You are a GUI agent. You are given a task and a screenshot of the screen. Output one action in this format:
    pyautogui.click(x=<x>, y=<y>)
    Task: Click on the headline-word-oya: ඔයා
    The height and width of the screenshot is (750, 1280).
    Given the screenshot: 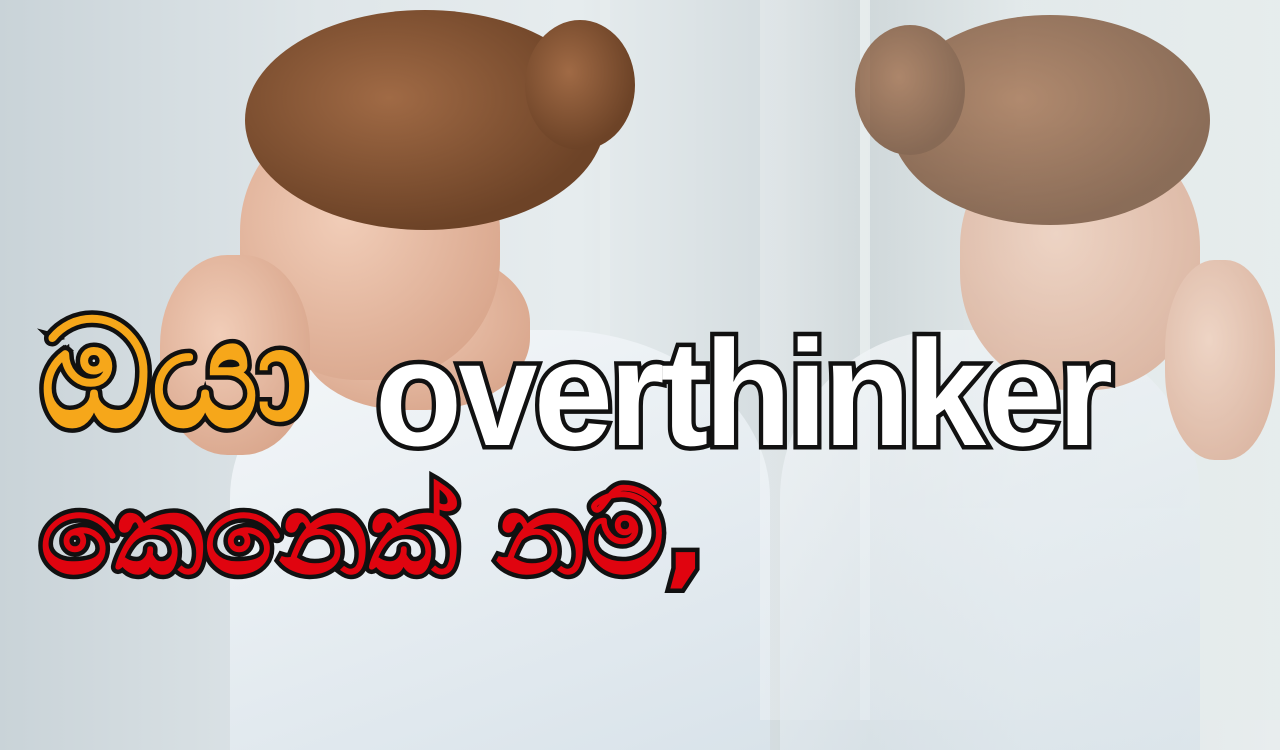 What is the action you would take?
    pyautogui.click(x=173, y=375)
    